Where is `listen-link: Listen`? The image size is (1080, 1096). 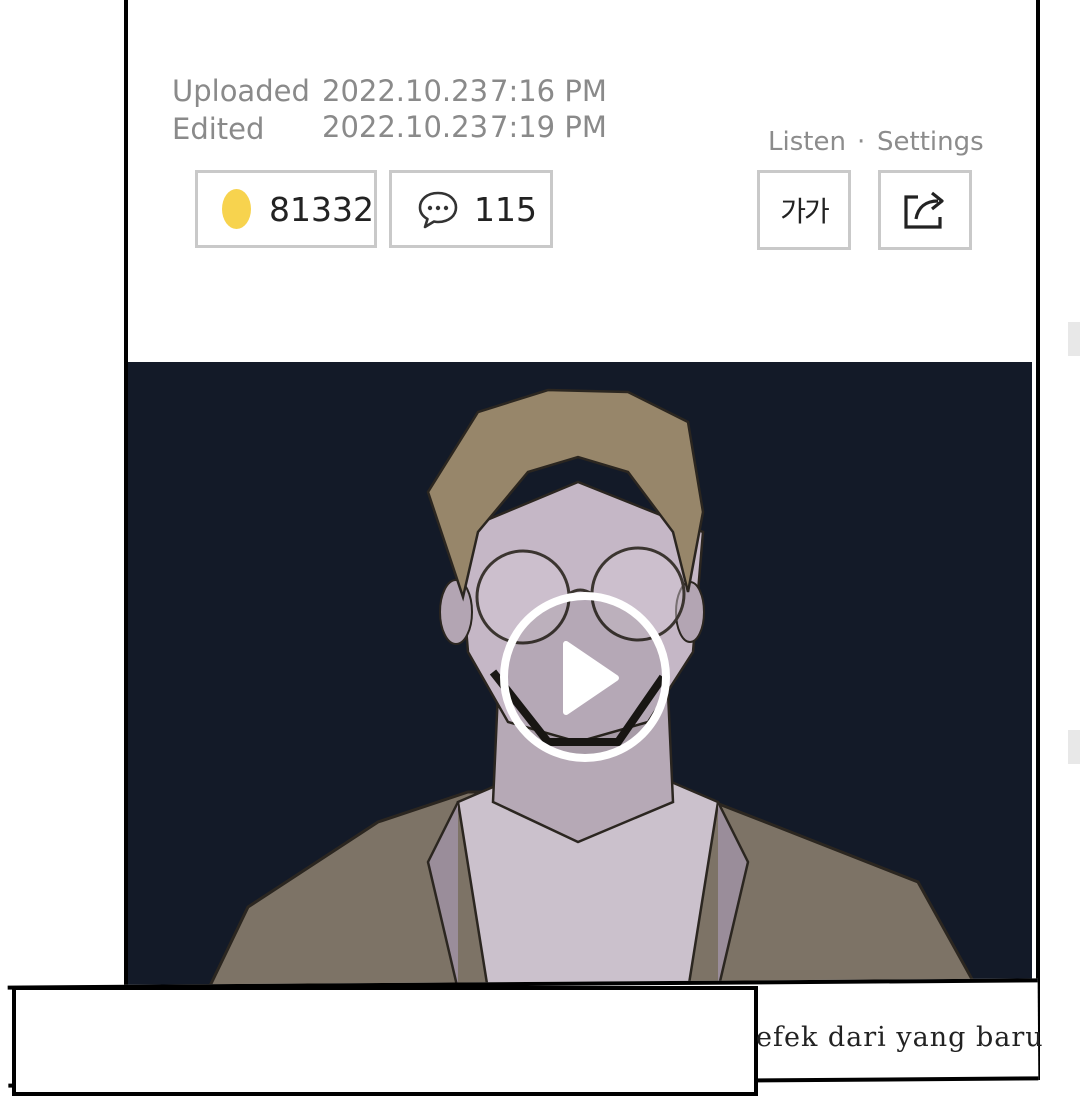
listen-link: Listen is located at coordinates (807, 142).